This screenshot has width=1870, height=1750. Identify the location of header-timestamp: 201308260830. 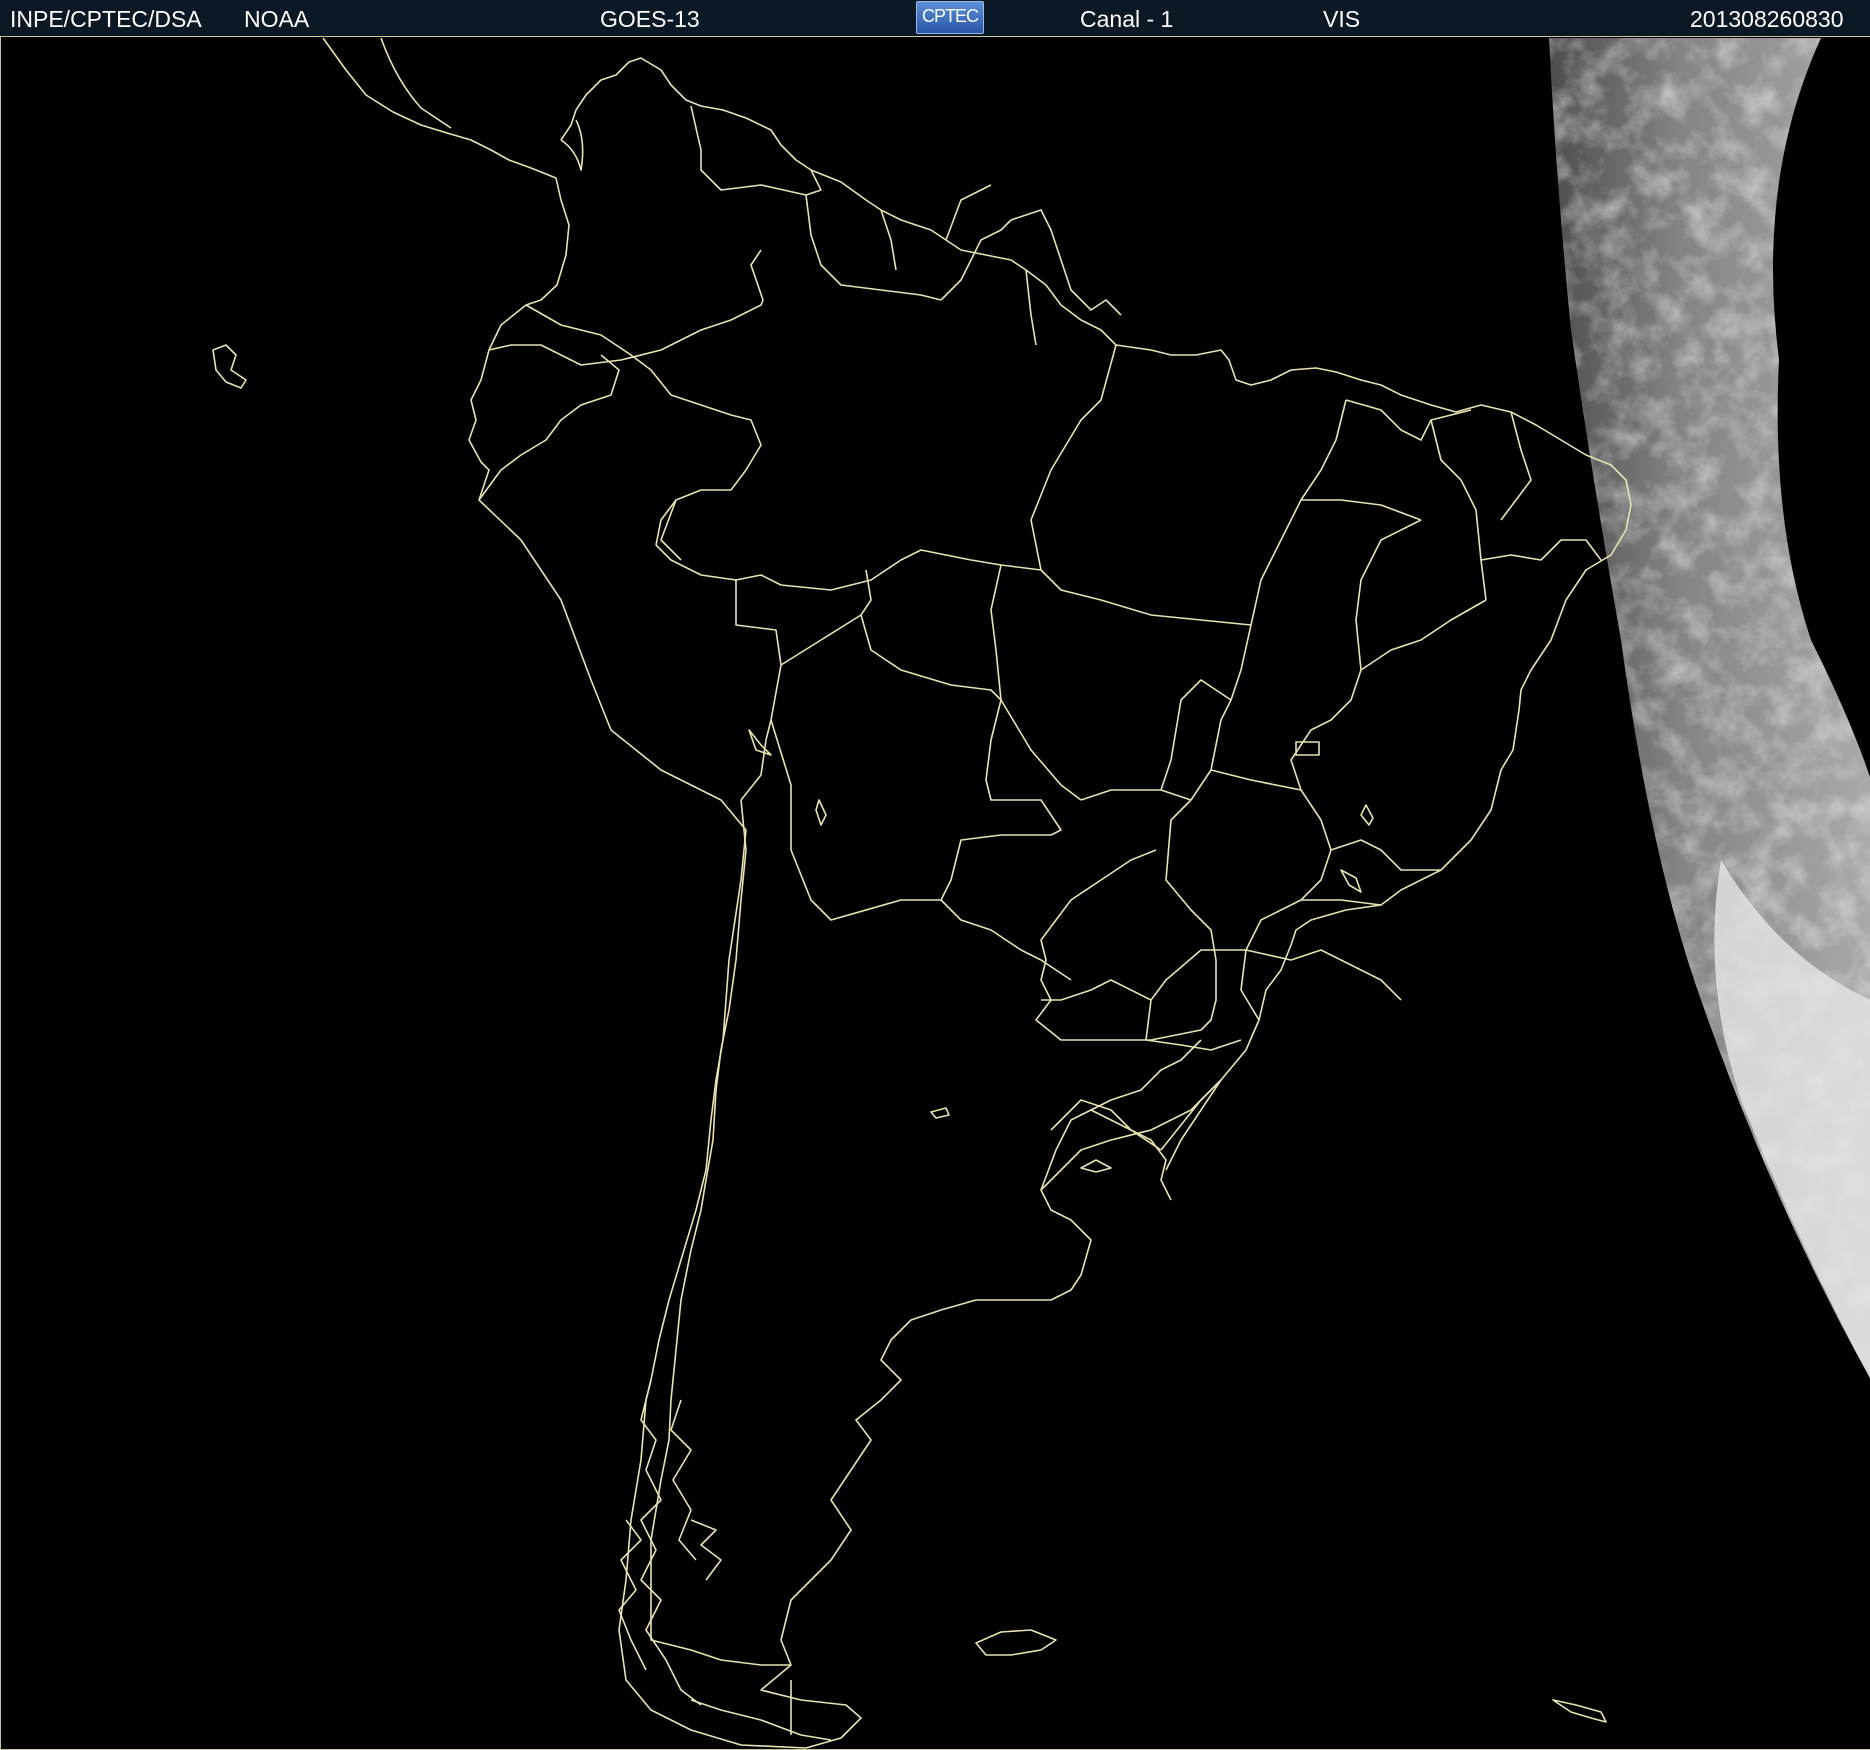
(1767, 19).